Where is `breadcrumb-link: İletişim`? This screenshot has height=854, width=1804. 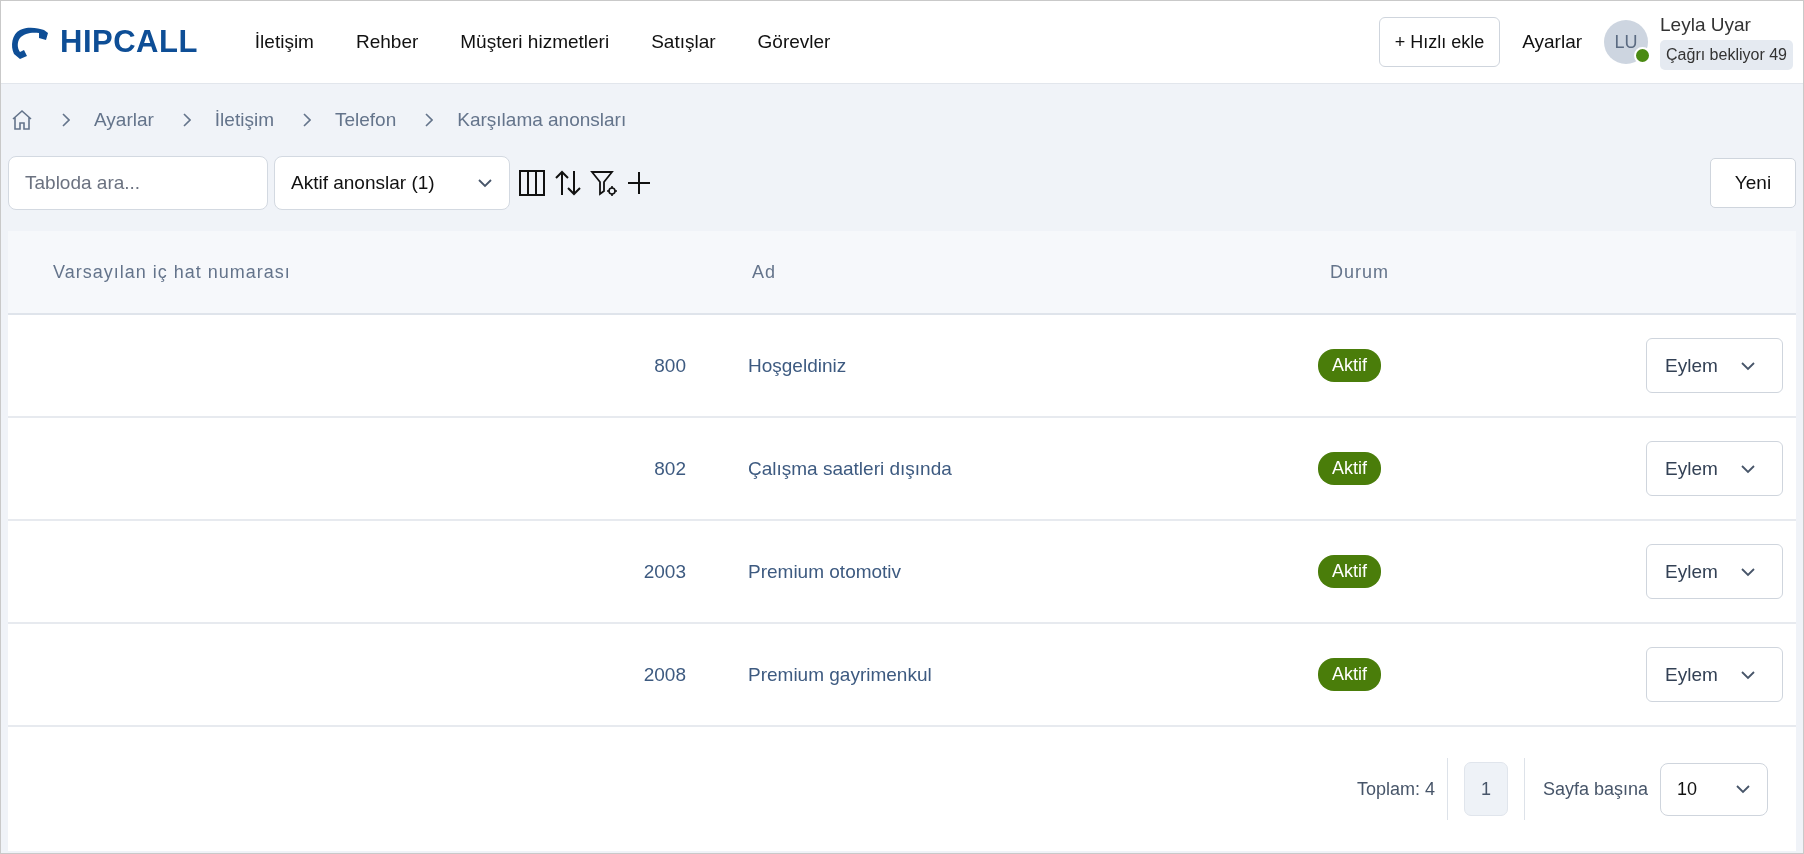
breadcrumb-link: İletişim is located at coordinates (244, 120).